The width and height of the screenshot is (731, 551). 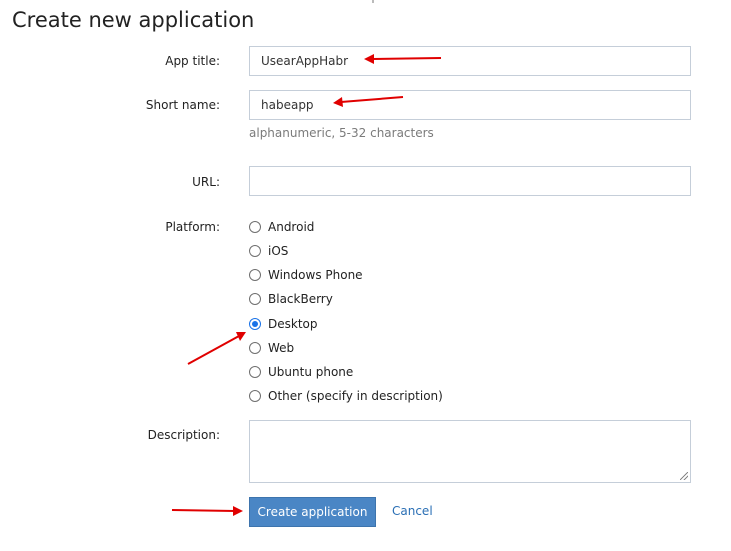 What do you see at coordinates (300, 299) in the screenshot?
I see `platform-option-label: BlackBerry` at bounding box center [300, 299].